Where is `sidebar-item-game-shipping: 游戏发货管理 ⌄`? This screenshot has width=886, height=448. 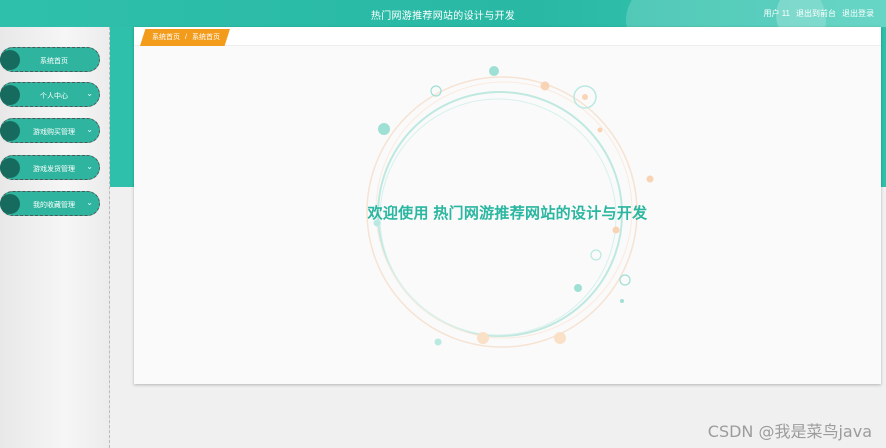 sidebar-item-game-shipping: 游戏发货管理 ⌄ is located at coordinates (50, 167).